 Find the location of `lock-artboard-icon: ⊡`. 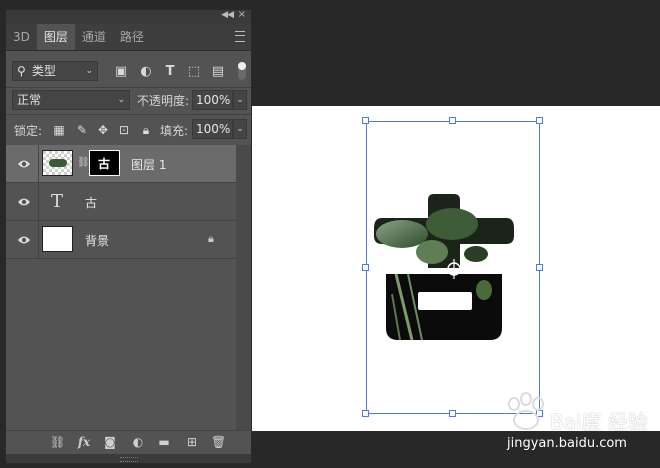

lock-artboard-icon: ⊡ is located at coordinates (124, 130).